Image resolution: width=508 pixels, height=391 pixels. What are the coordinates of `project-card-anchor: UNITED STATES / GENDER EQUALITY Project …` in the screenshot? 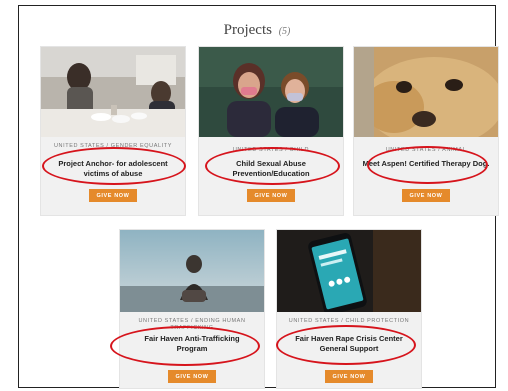 It's located at (113, 131).